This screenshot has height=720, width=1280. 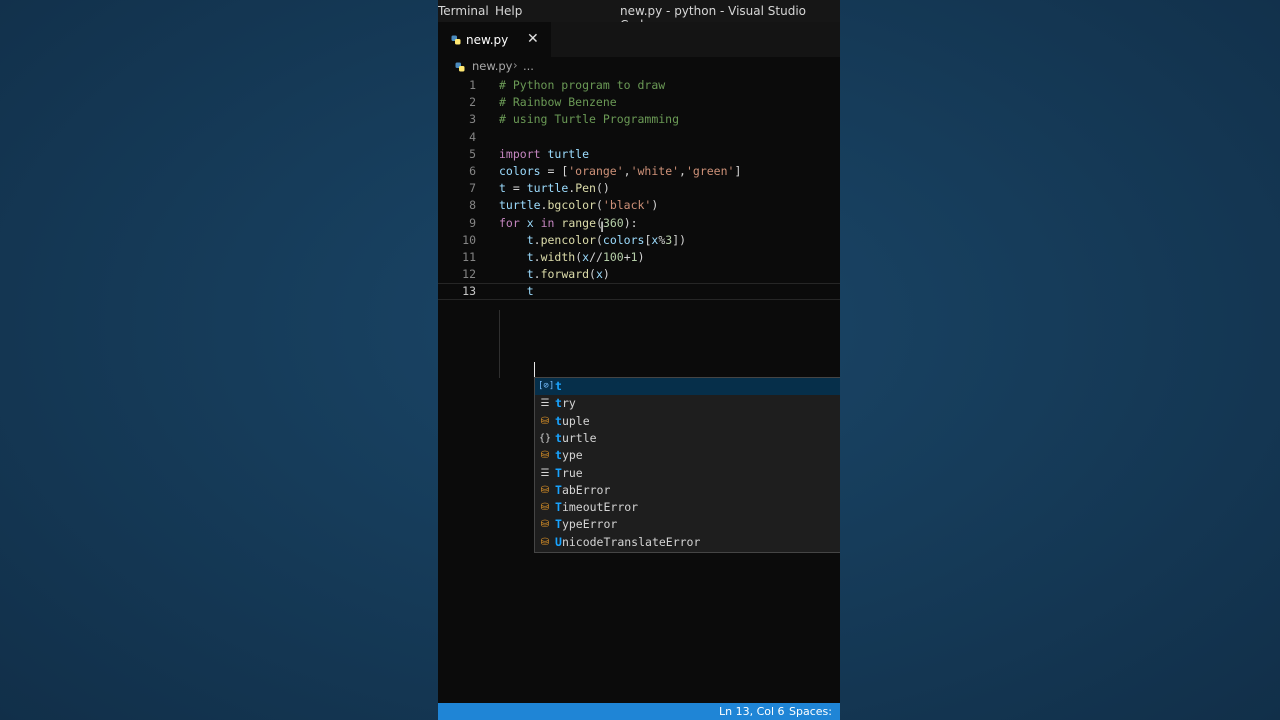 What do you see at coordinates (472, 136) in the screenshot?
I see `line-number: 4` at bounding box center [472, 136].